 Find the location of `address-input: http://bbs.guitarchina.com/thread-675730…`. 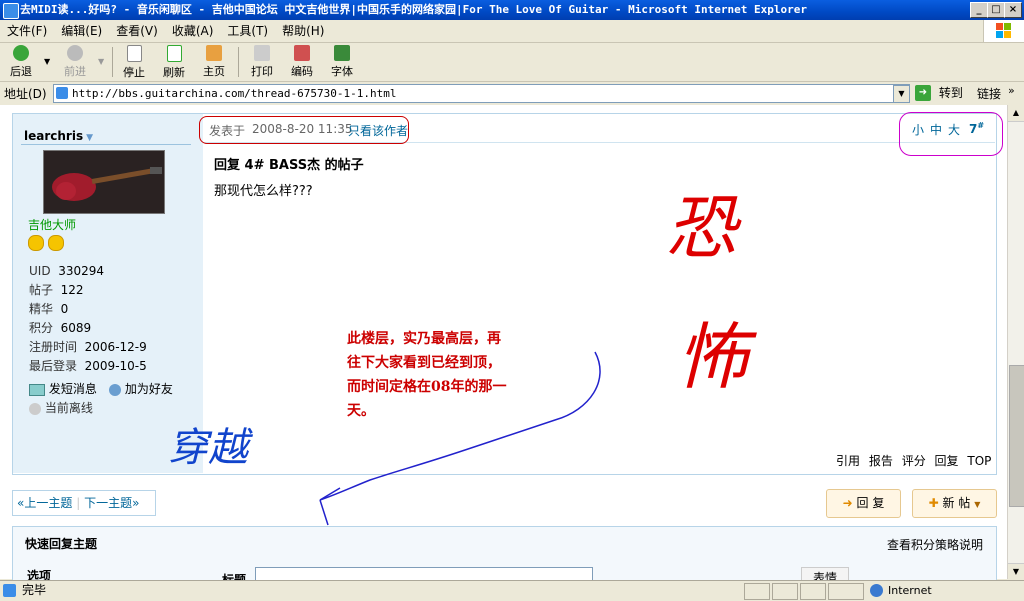

address-input: http://bbs.guitarchina.com/thread-675730… is located at coordinates (481, 93).